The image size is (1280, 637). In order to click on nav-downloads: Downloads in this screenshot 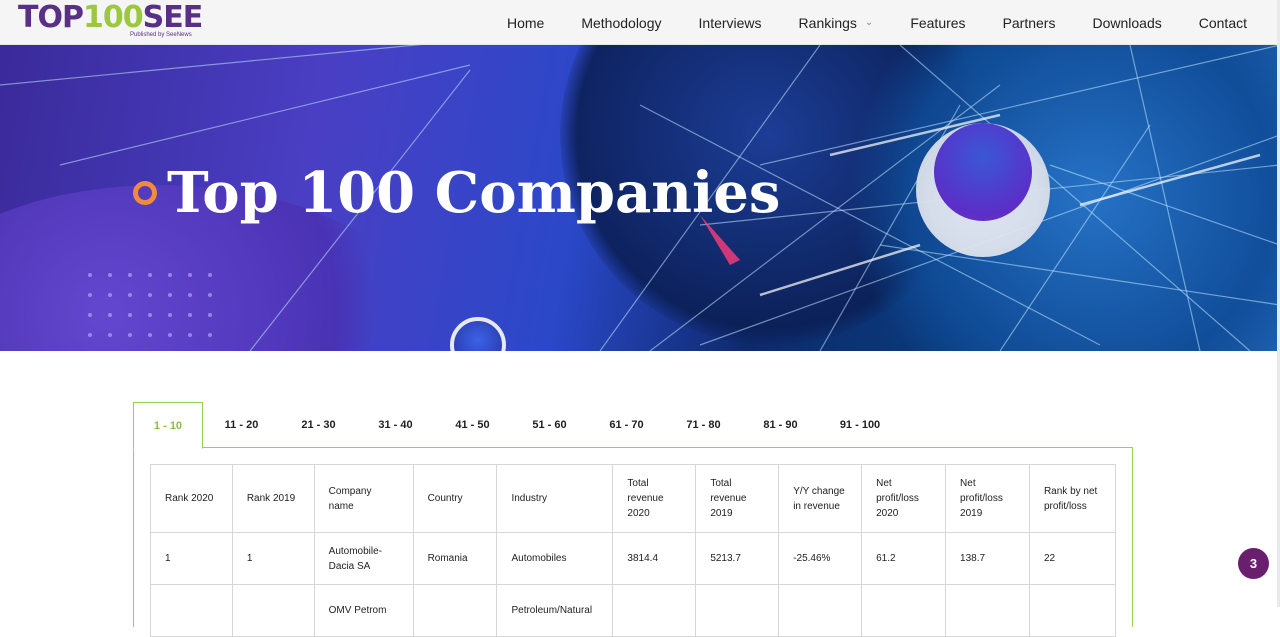, I will do `click(1126, 23)`.